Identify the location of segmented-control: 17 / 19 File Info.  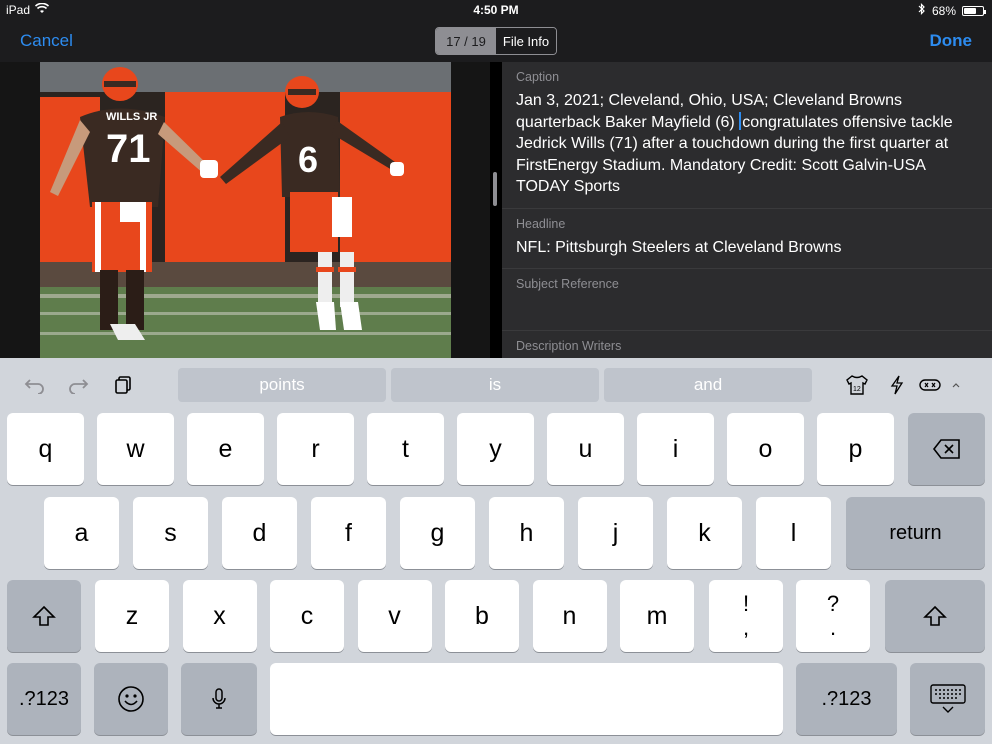
(496, 41).